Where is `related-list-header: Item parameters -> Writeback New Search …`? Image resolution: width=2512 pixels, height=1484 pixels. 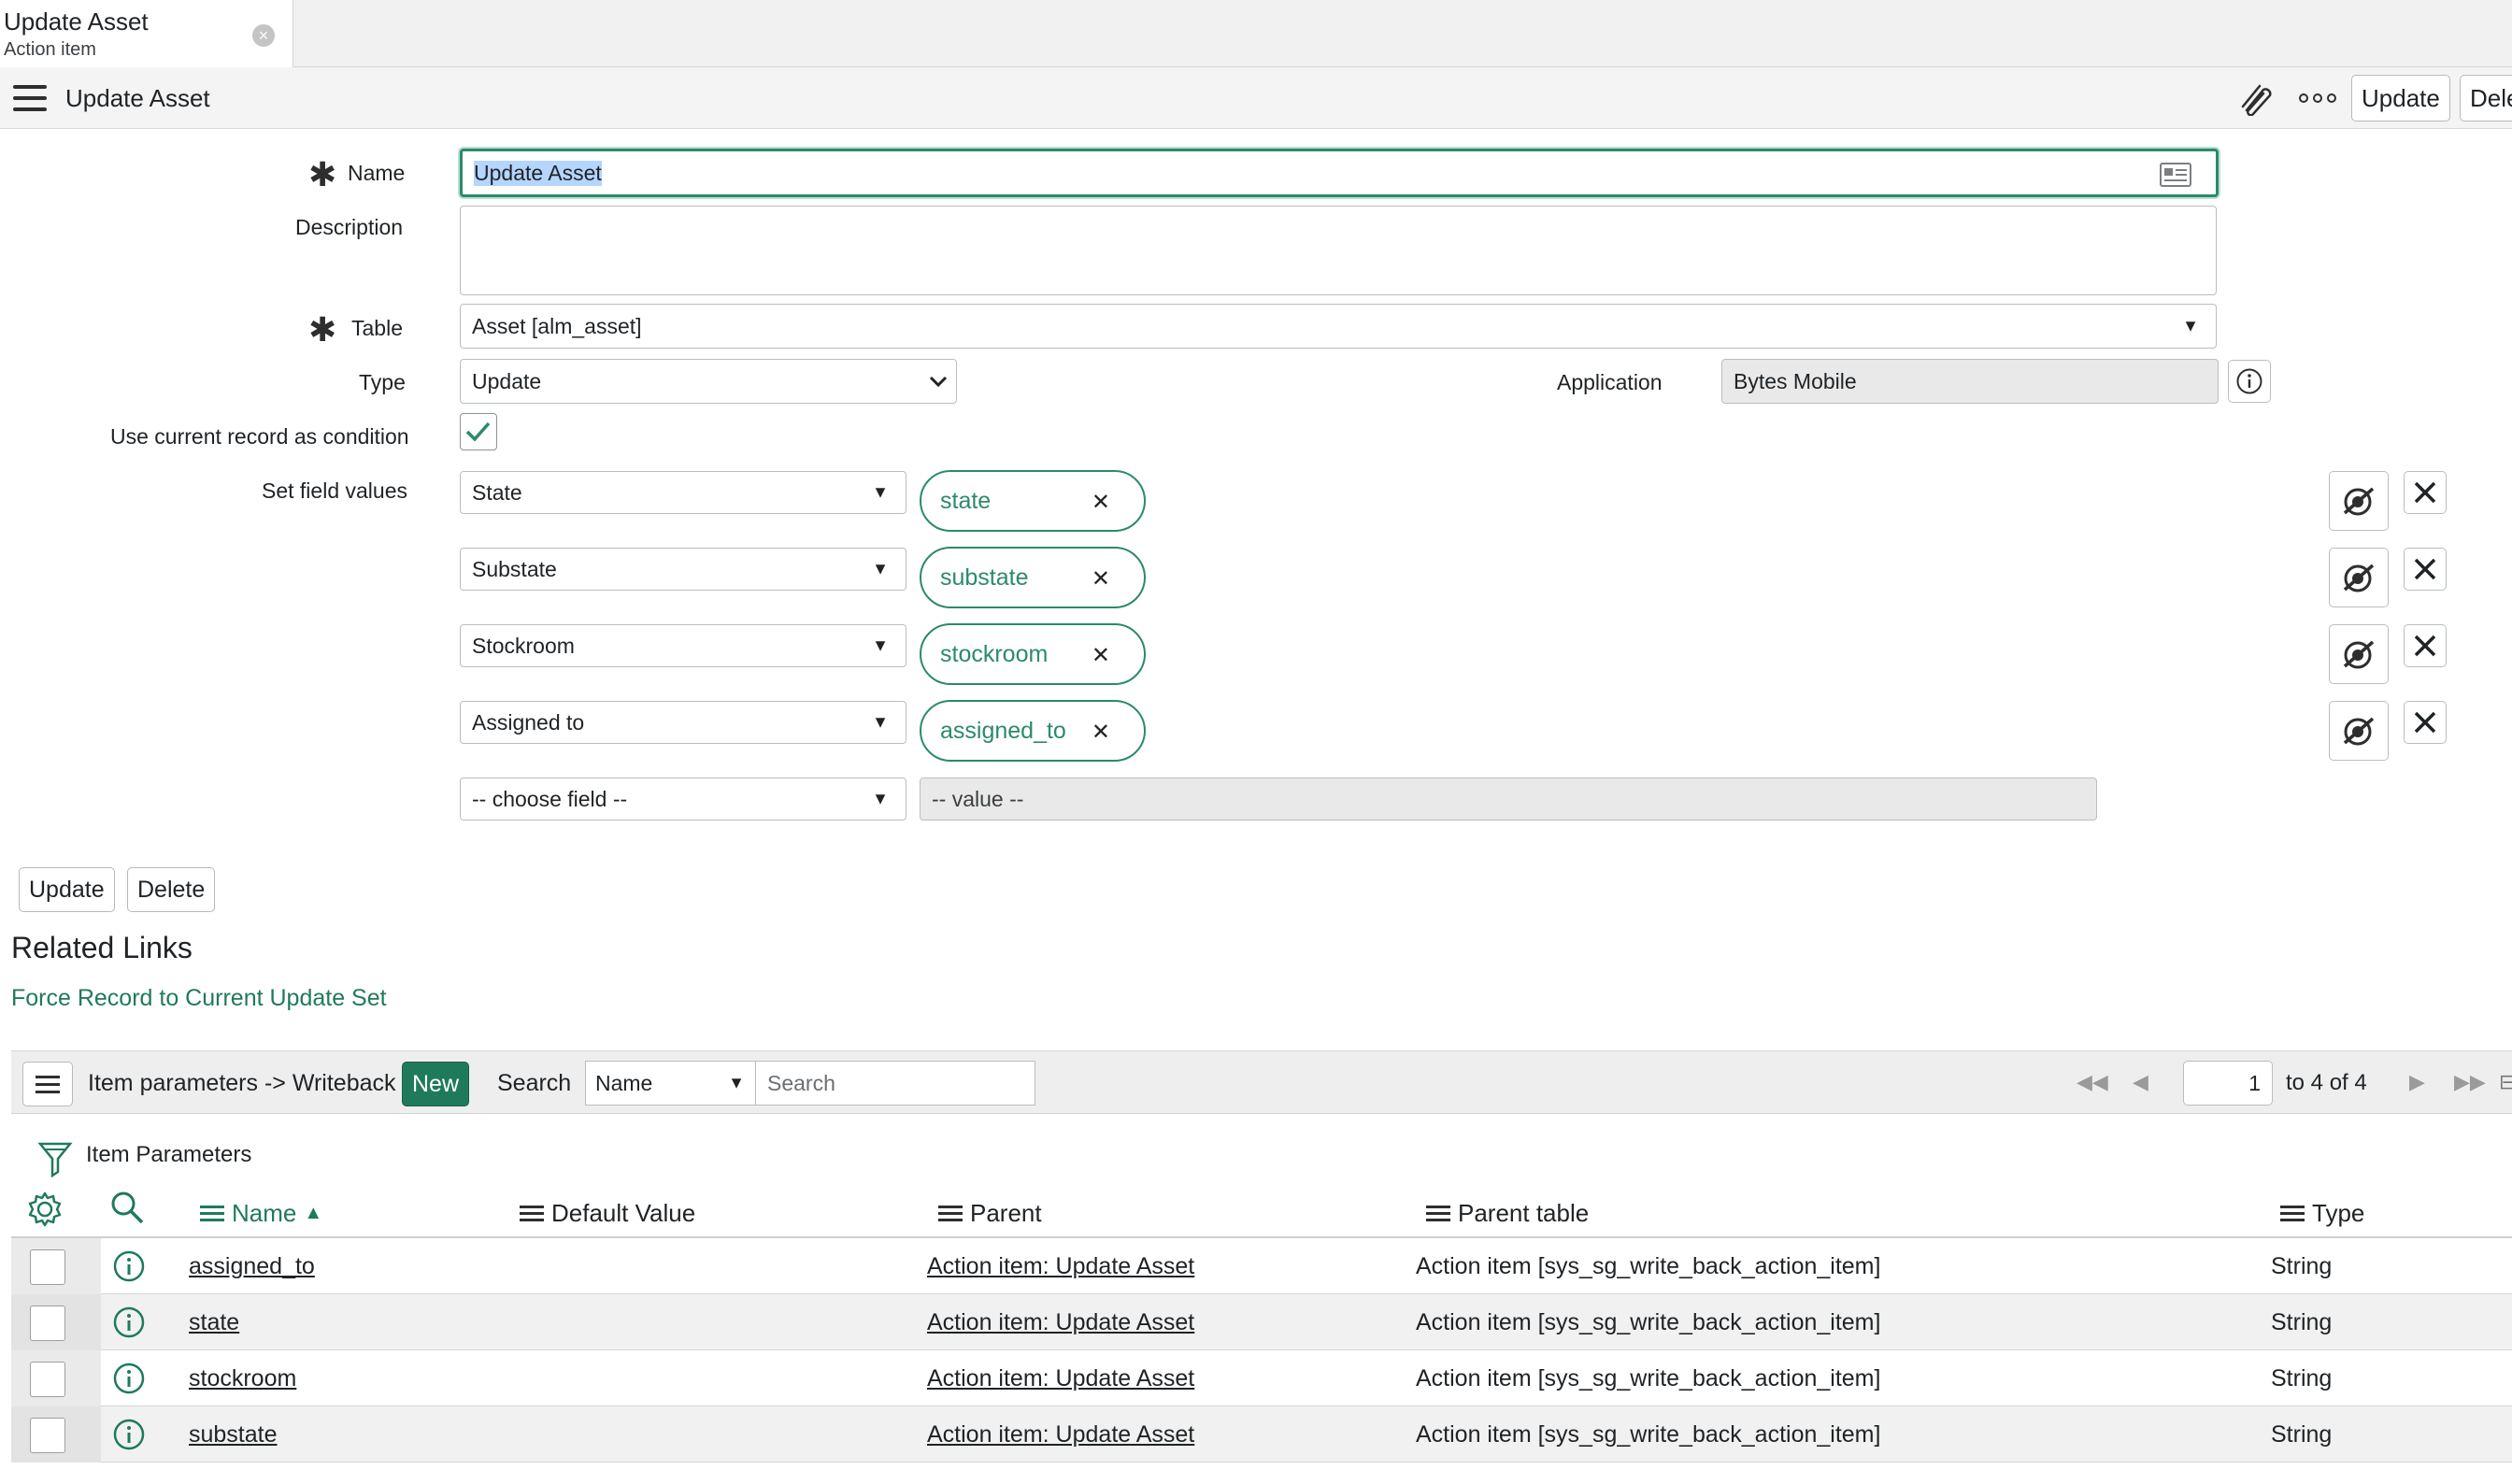
related-list-header: Item parameters -> Writeback New Search … is located at coordinates (1261, 1082).